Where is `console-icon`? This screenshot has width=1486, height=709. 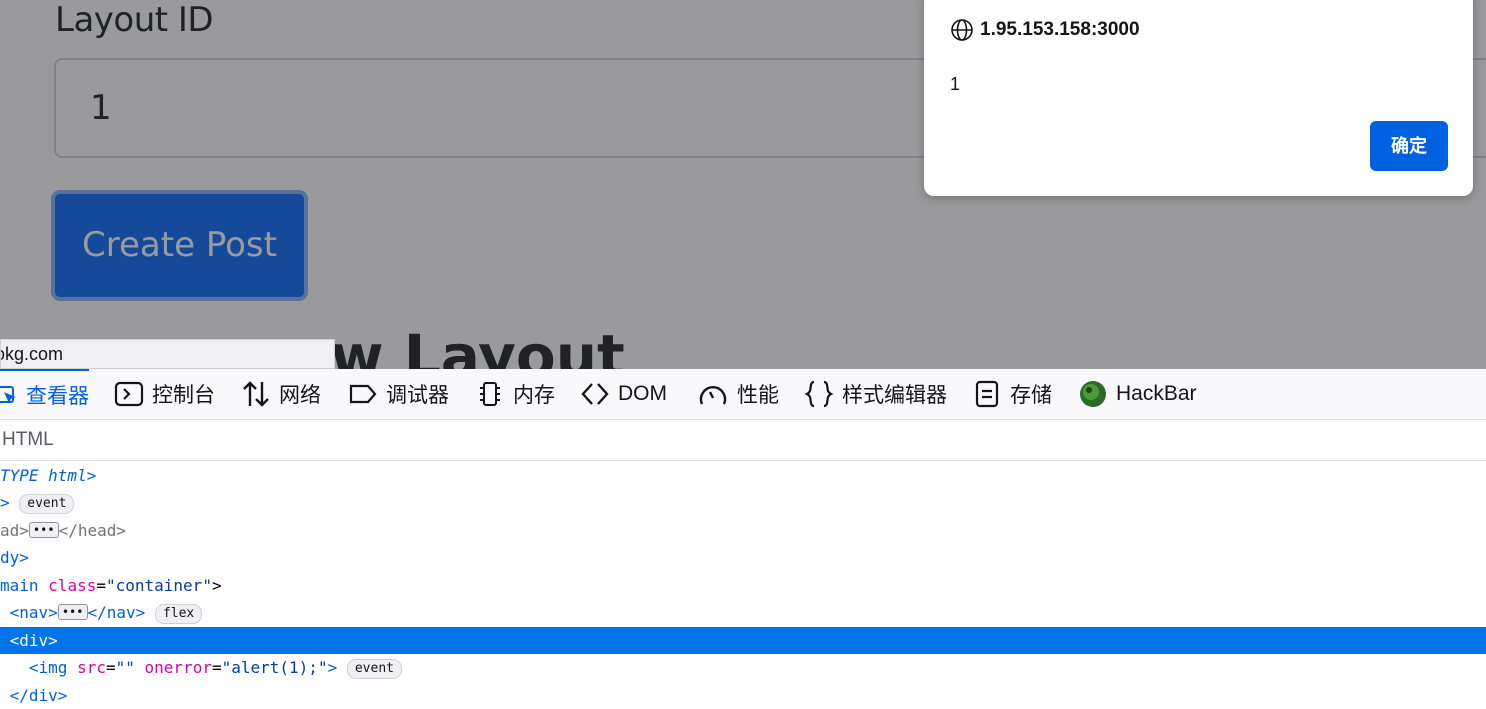
console-icon is located at coordinates (129, 393).